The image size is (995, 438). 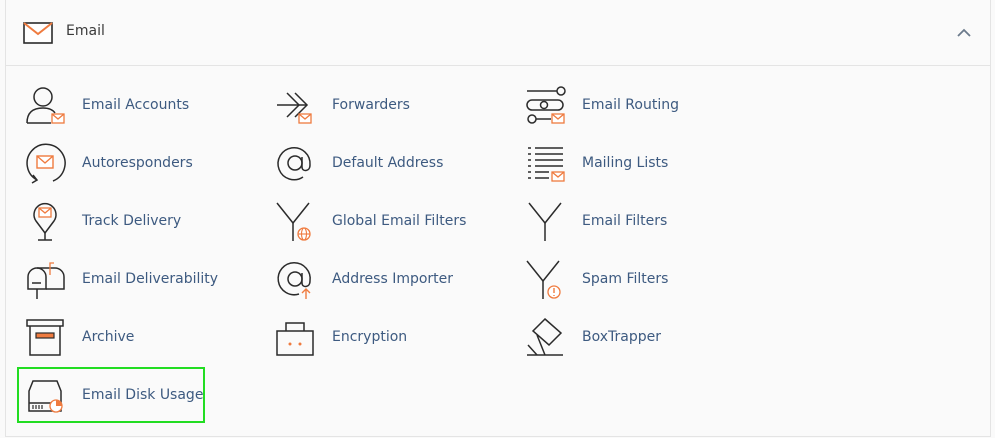 I want to click on email-accounts-link: Email Accounts, so click(x=139, y=105).